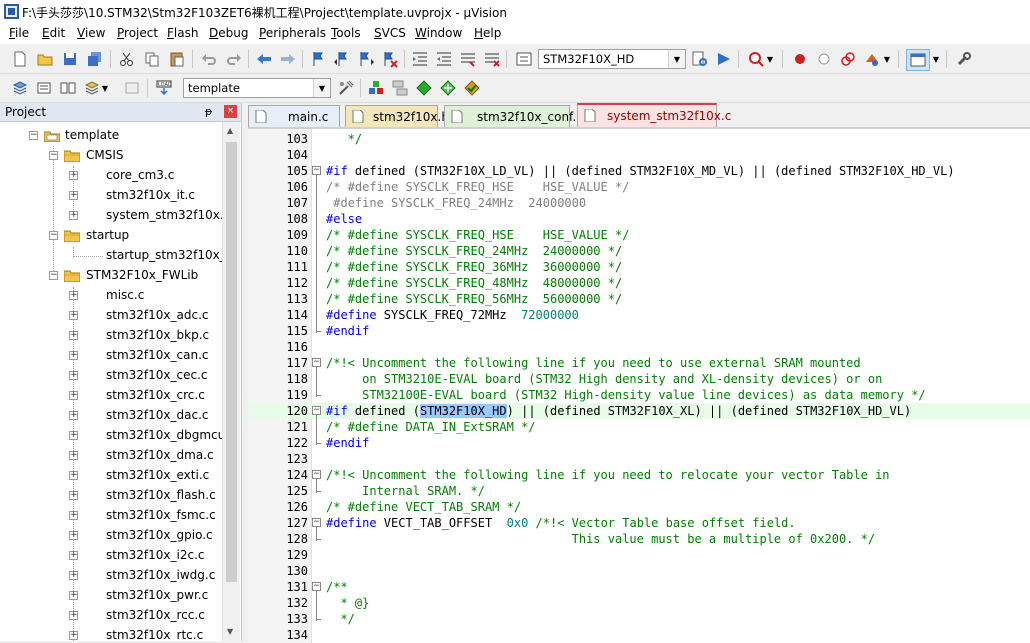 The width and height of the screenshot is (1030, 643). Describe the element at coordinates (44, 88) in the screenshot. I see `build-icon` at that location.